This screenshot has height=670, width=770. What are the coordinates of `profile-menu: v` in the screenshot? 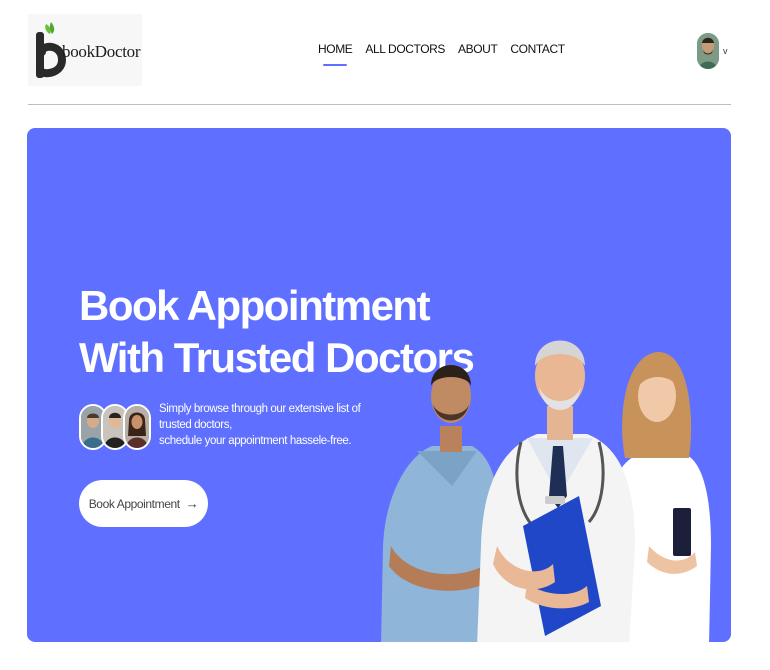 It's located at (712, 51).